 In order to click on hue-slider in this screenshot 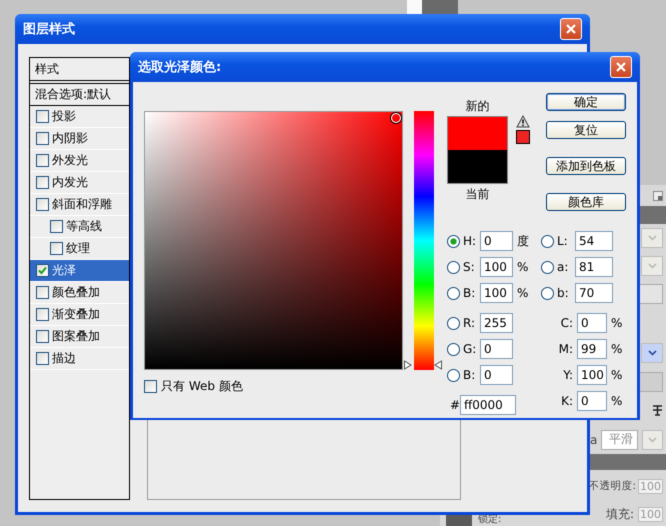, I will do `click(423, 240)`.